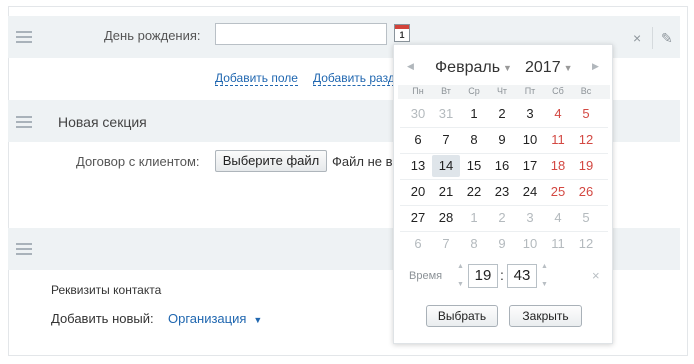  I want to click on section-title: Новая секция, so click(102, 122).